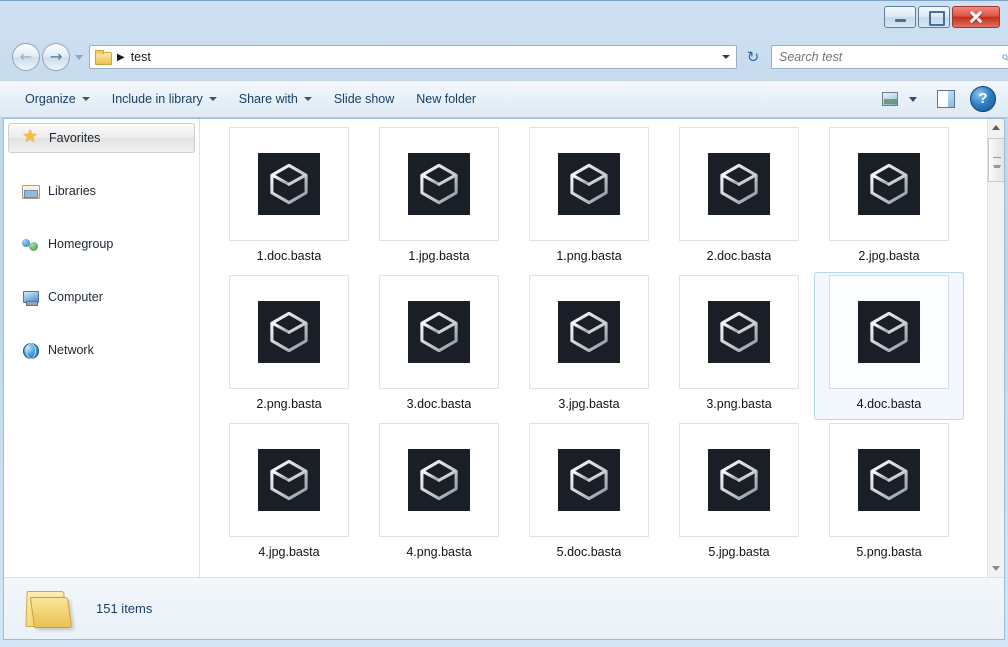 This screenshot has width=1008, height=647. I want to click on file-item: 4.jpg.basta, so click(289, 494).